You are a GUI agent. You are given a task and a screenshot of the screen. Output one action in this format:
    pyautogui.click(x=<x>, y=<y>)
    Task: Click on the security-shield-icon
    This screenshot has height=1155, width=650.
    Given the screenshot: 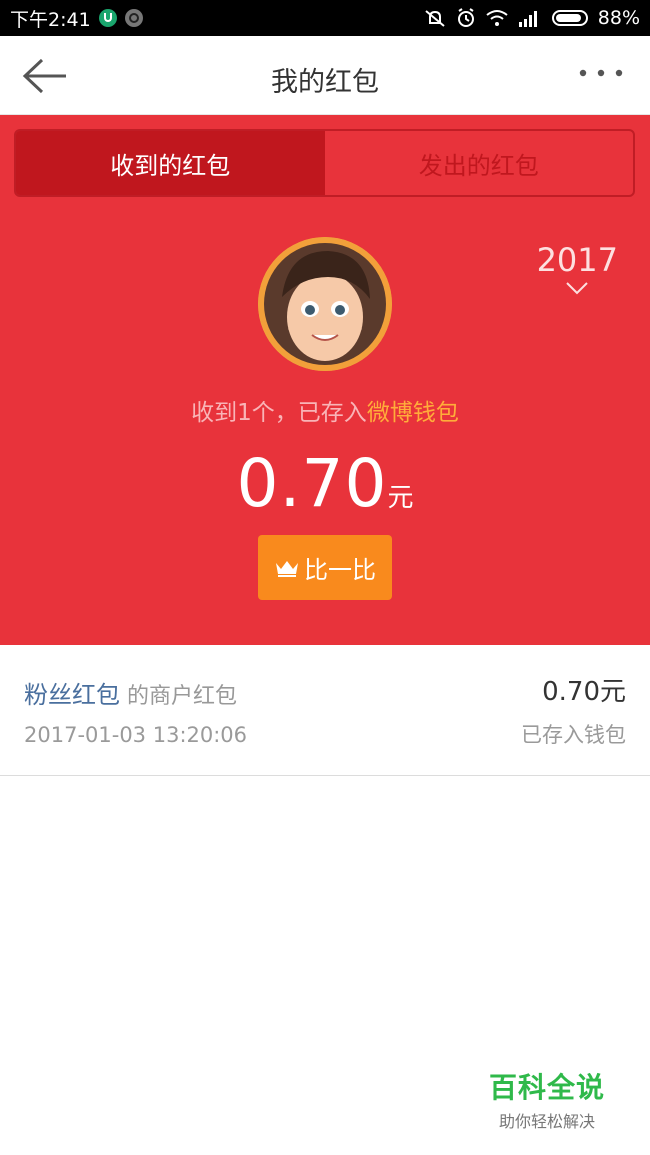 What is the action you would take?
    pyautogui.click(x=107, y=18)
    